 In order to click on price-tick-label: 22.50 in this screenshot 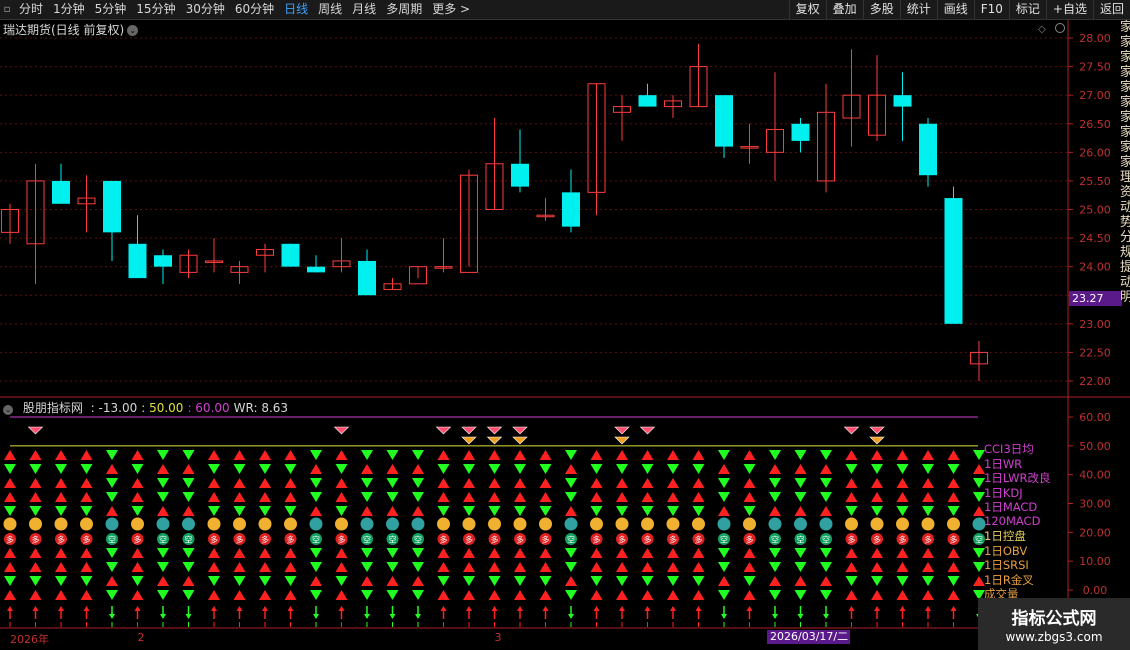, I will do `click(1095, 352)`.